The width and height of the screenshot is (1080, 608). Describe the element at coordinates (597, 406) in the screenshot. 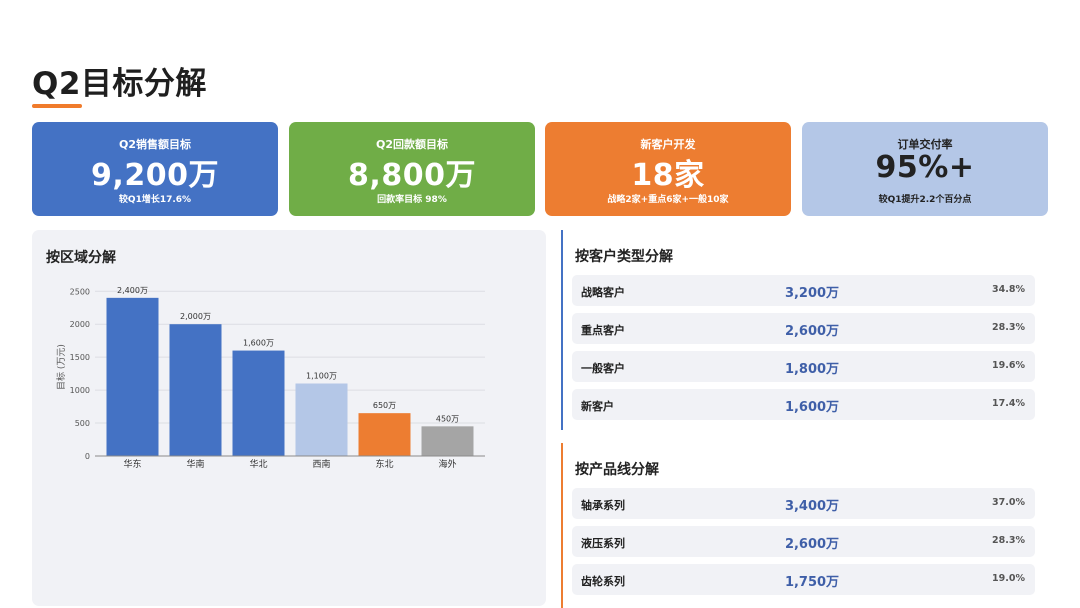

I see `row-name: 新客户` at that location.